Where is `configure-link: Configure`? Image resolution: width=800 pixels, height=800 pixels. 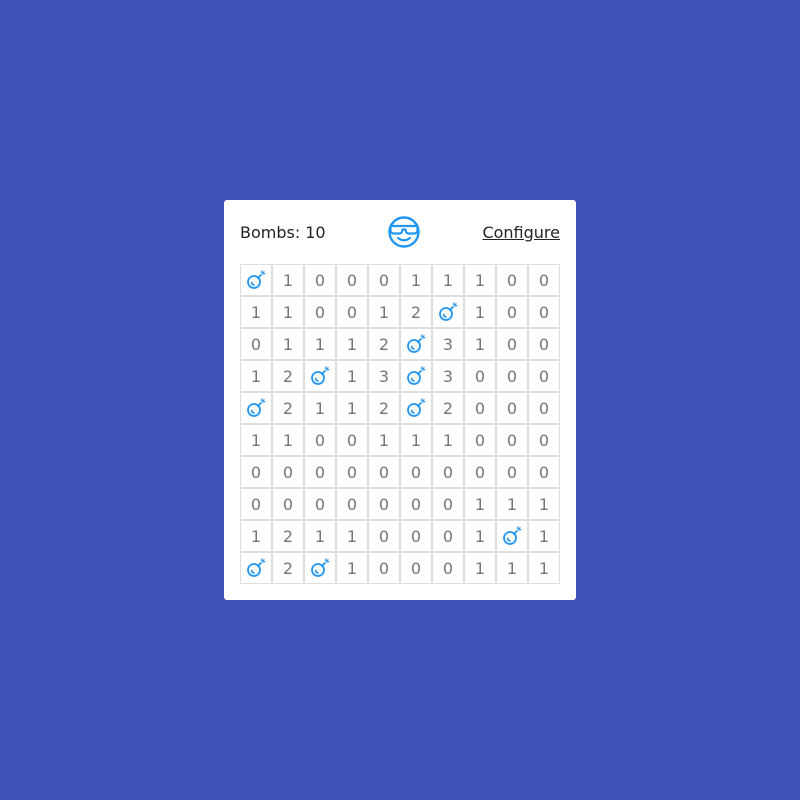 configure-link: Configure is located at coordinates (521, 232).